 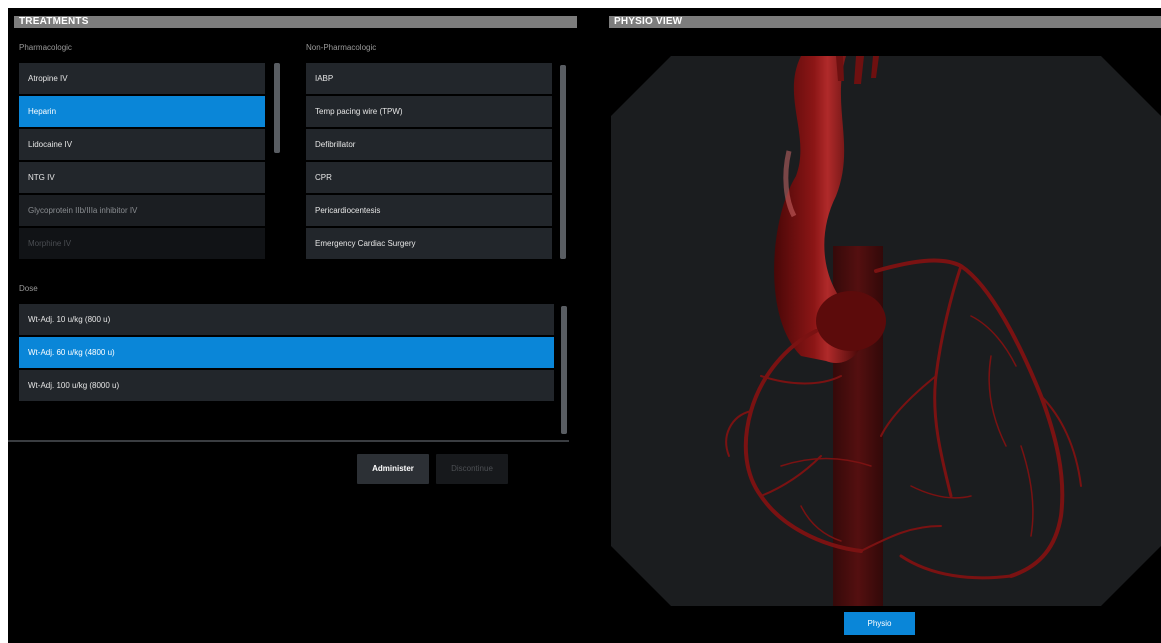 I want to click on dose-scroll-thumb, so click(x=564, y=370).